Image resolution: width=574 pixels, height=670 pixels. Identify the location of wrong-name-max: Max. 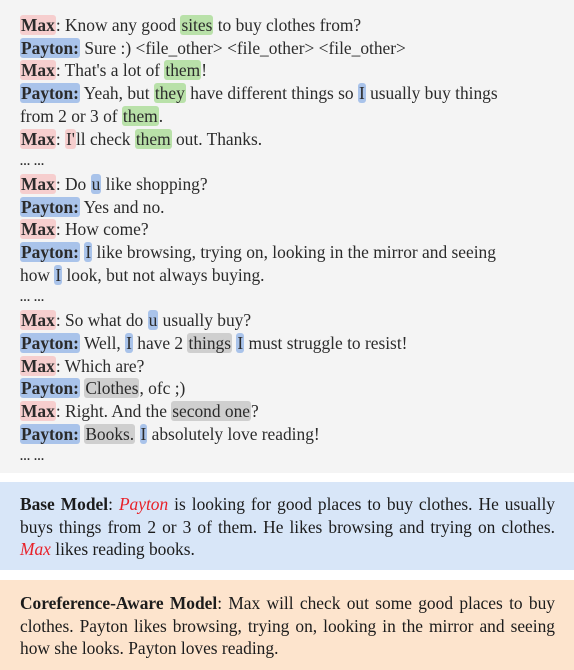
(35, 549).